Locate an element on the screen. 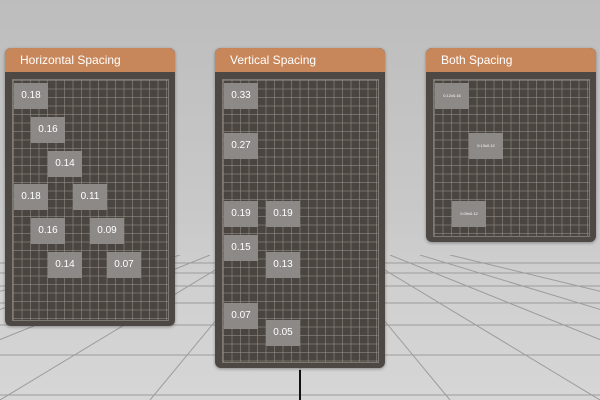  spacing-tile: 0.05 is located at coordinates (283, 333).